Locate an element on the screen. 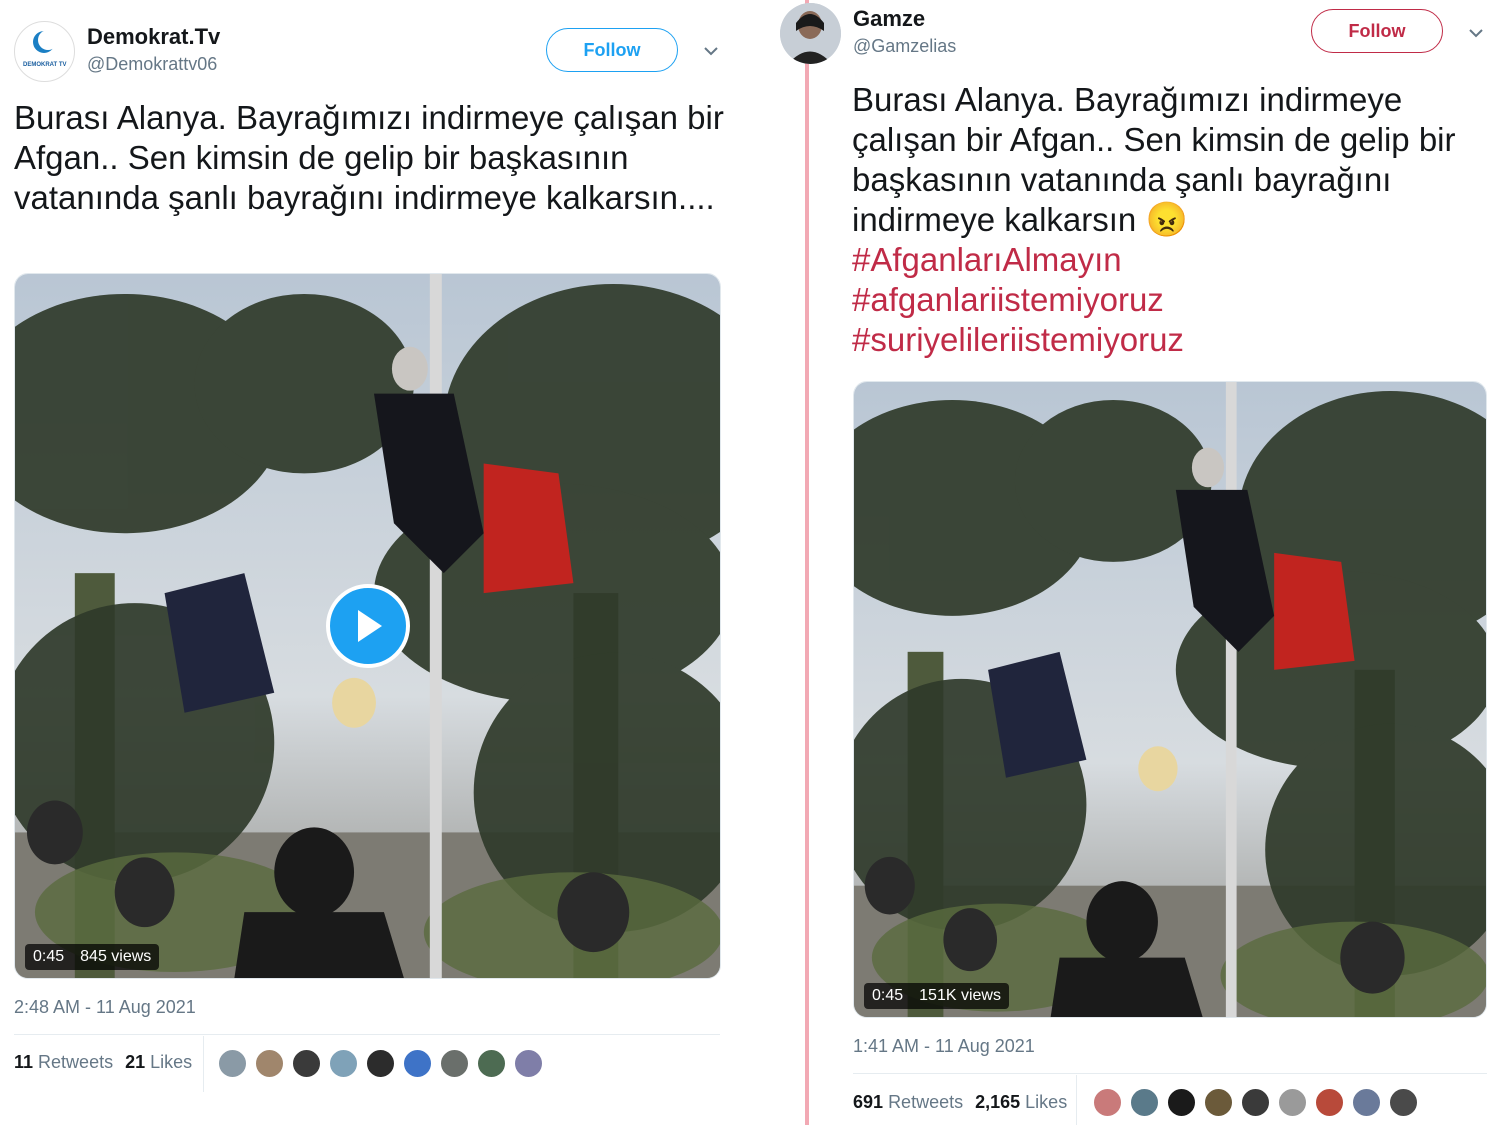  hashtag-afganlarialmayin: #AfganlarıAlmayın is located at coordinates (1172, 260).